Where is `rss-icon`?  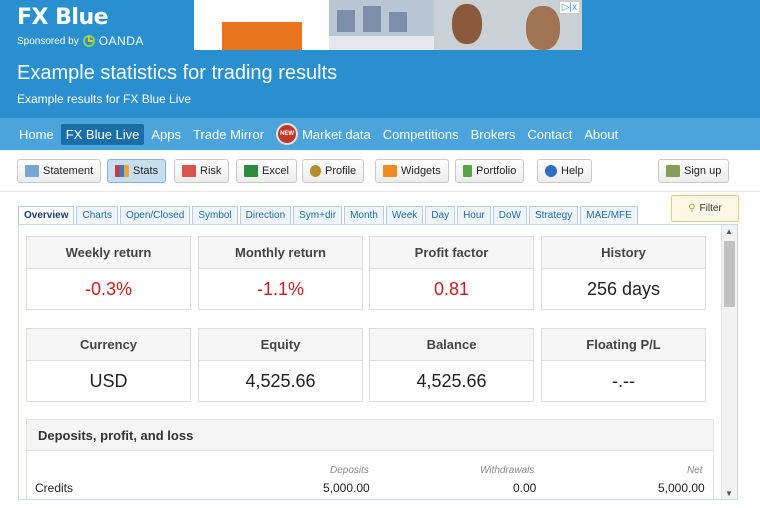 rss-icon is located at coordinates (390, 171).